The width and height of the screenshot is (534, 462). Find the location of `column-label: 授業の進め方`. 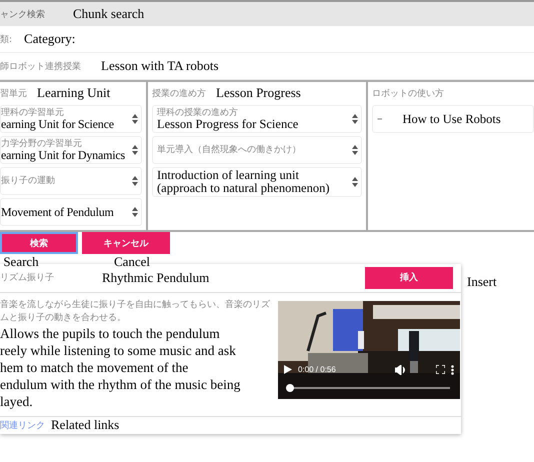

column-label: 授業の進め方 is located at coordinates (179, 94).